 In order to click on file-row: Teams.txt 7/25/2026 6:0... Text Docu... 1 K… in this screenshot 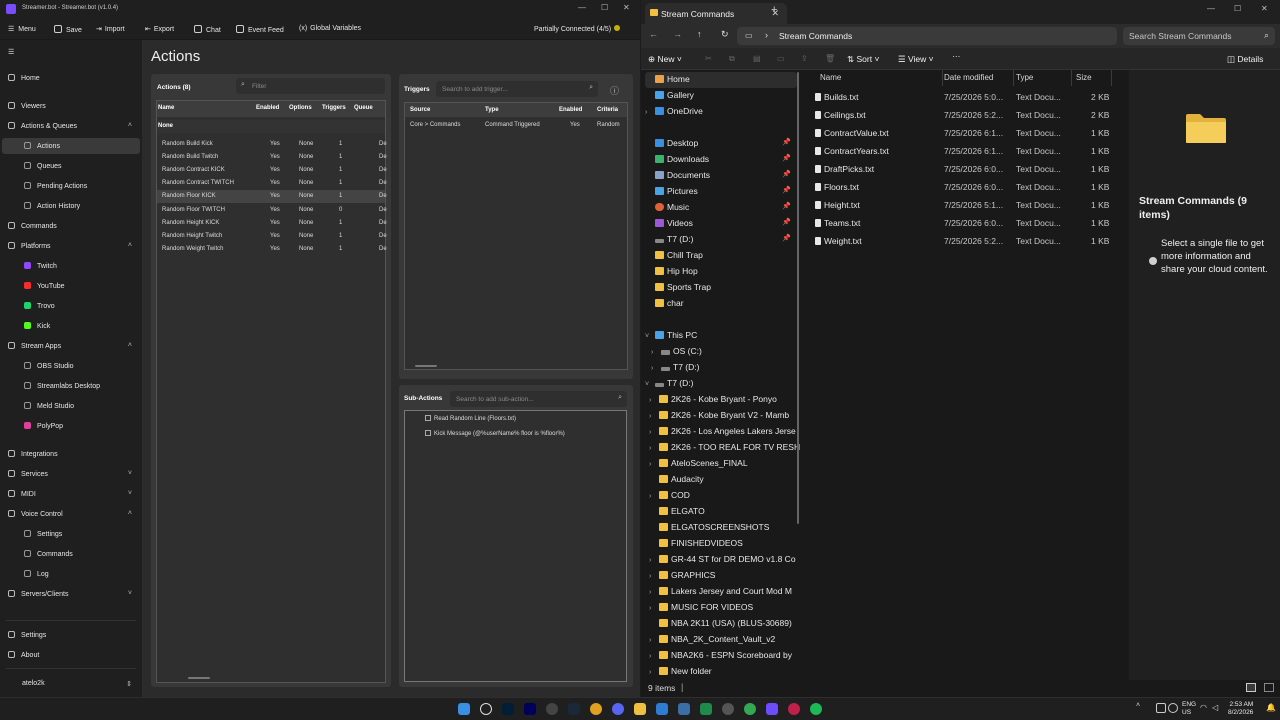, I will do `click(965, 224)`.